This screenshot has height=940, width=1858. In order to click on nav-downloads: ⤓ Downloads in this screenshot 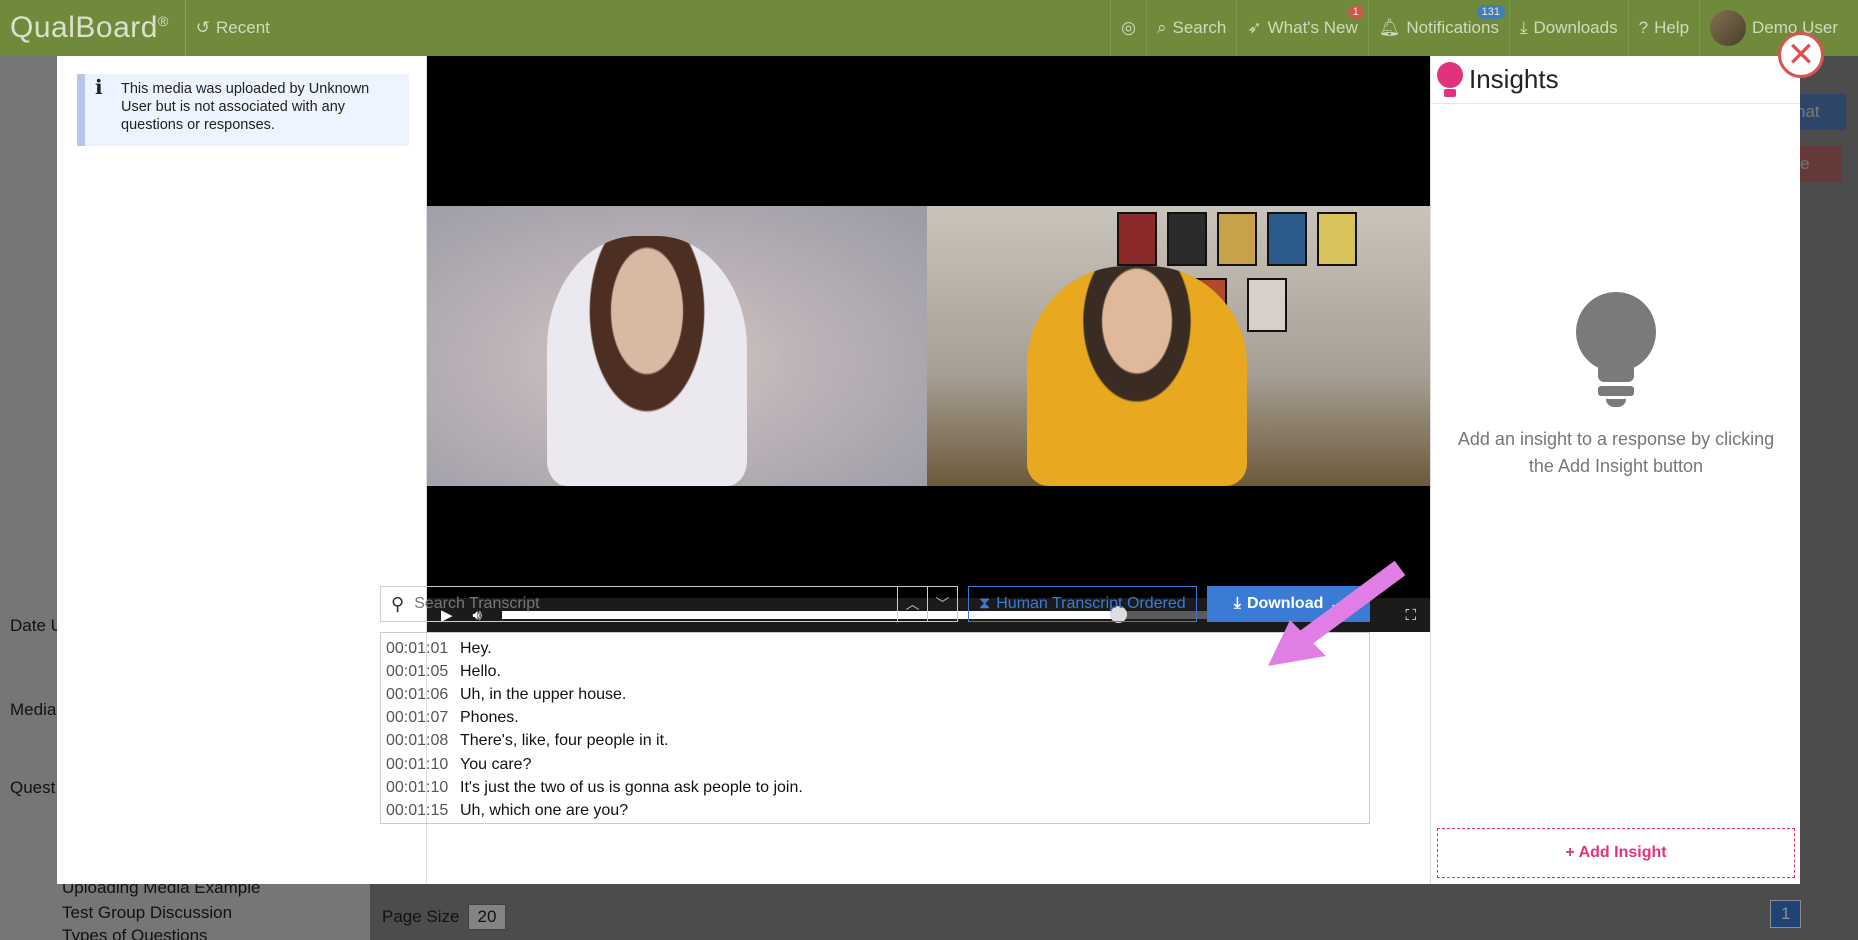, I will do `click(1568, 28)`.